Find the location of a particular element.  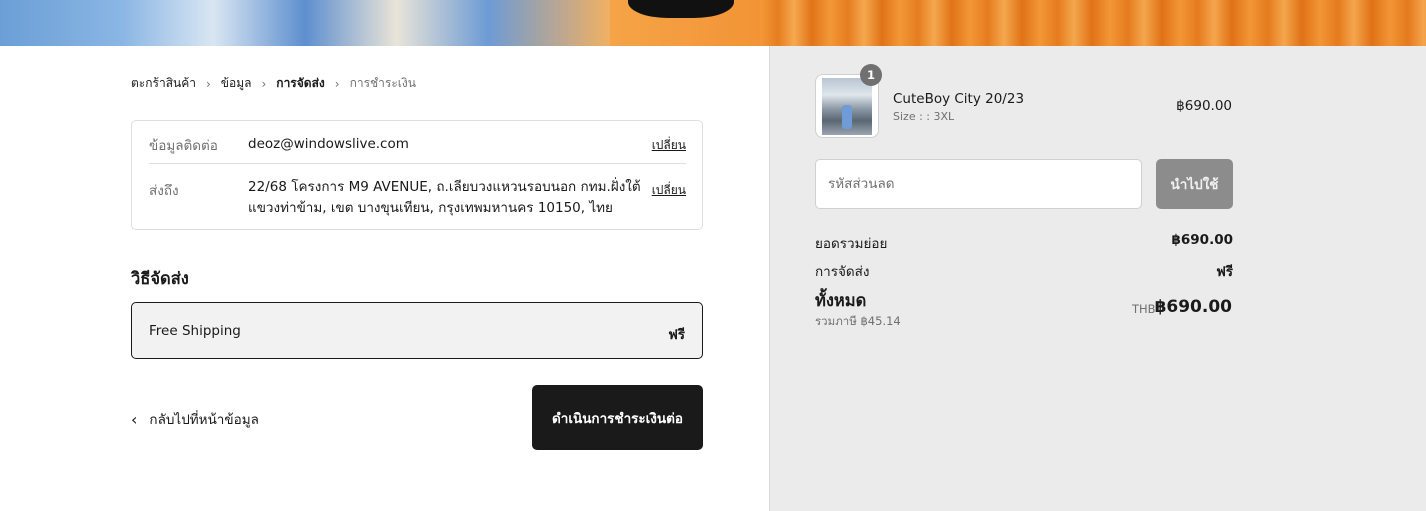

brand-logo is located at coordinates (681, 9).